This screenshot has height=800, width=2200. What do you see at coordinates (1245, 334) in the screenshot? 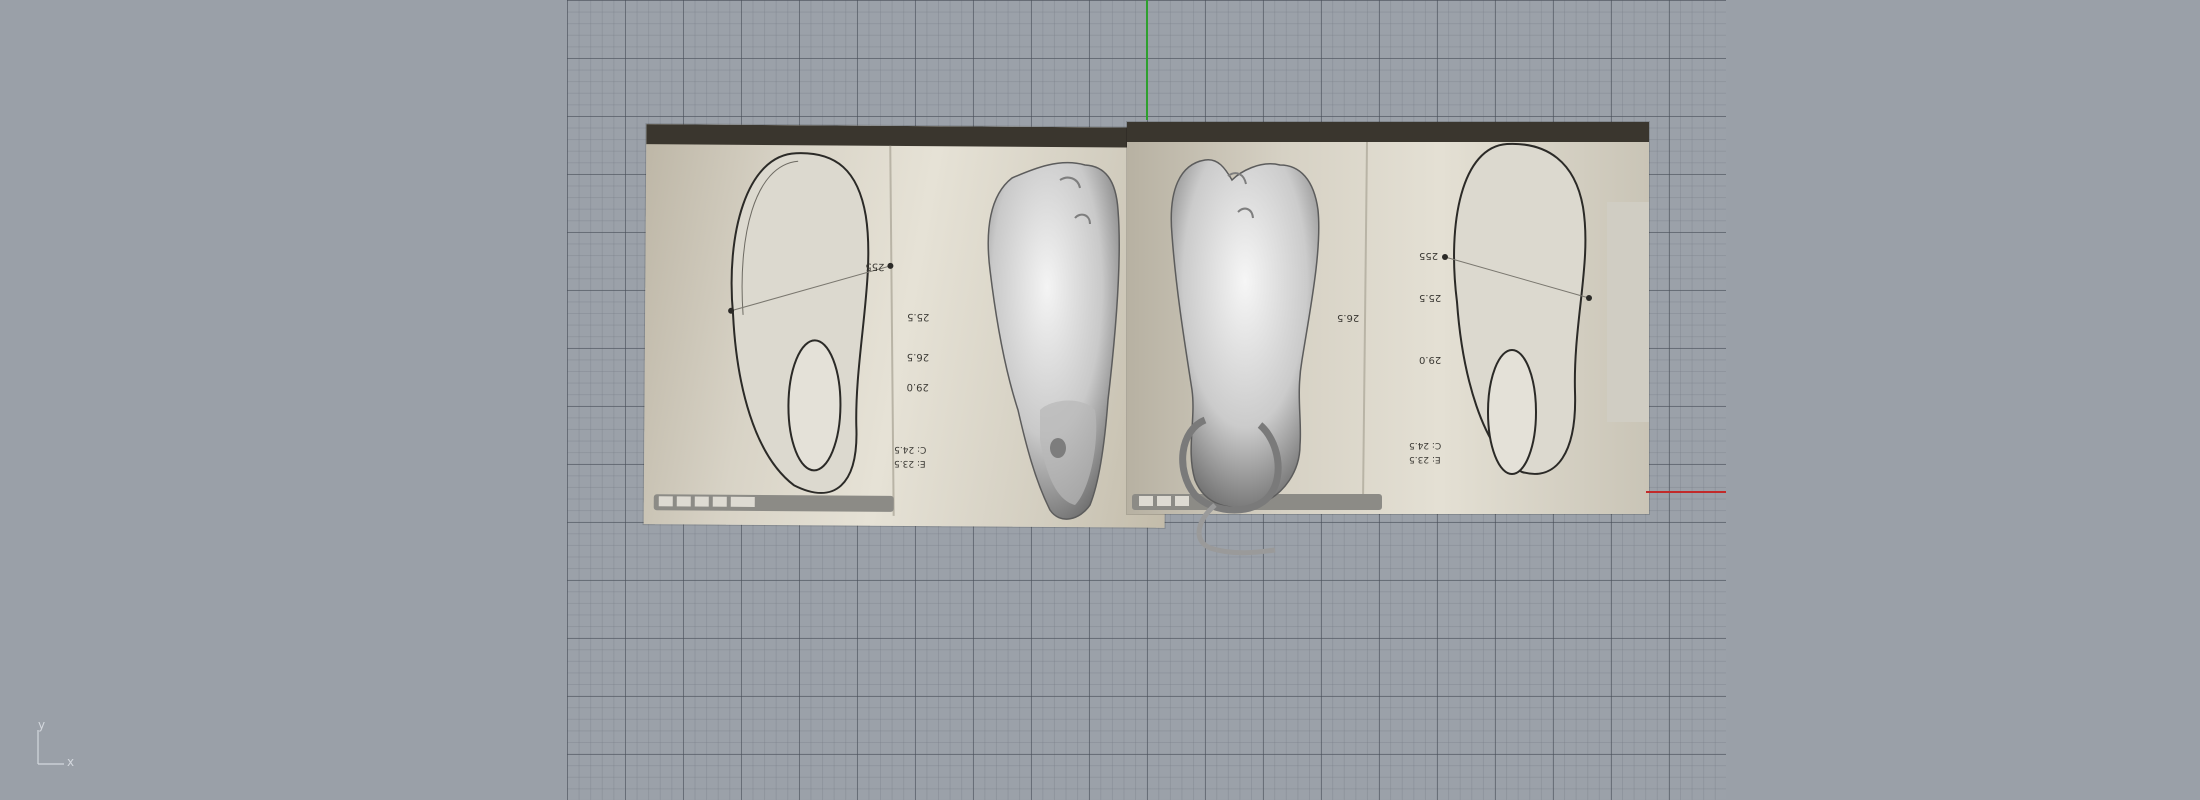
I see `right-foot-scan-mesh` at bounding box center [1245, 334].